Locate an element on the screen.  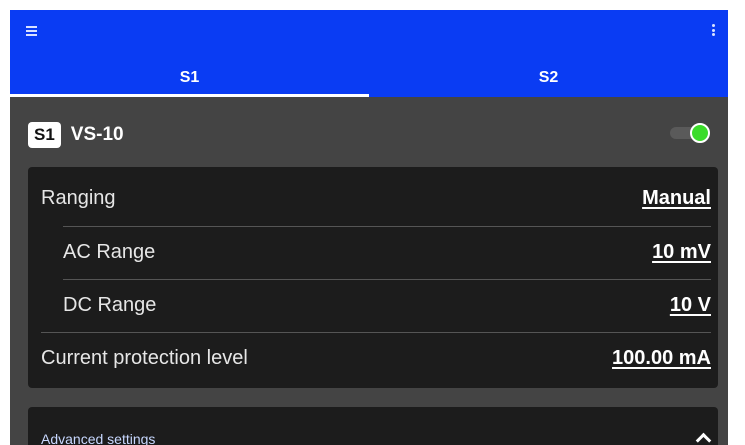
advanced-settings-label: Advanced settings is located at coordinates (98, 438).